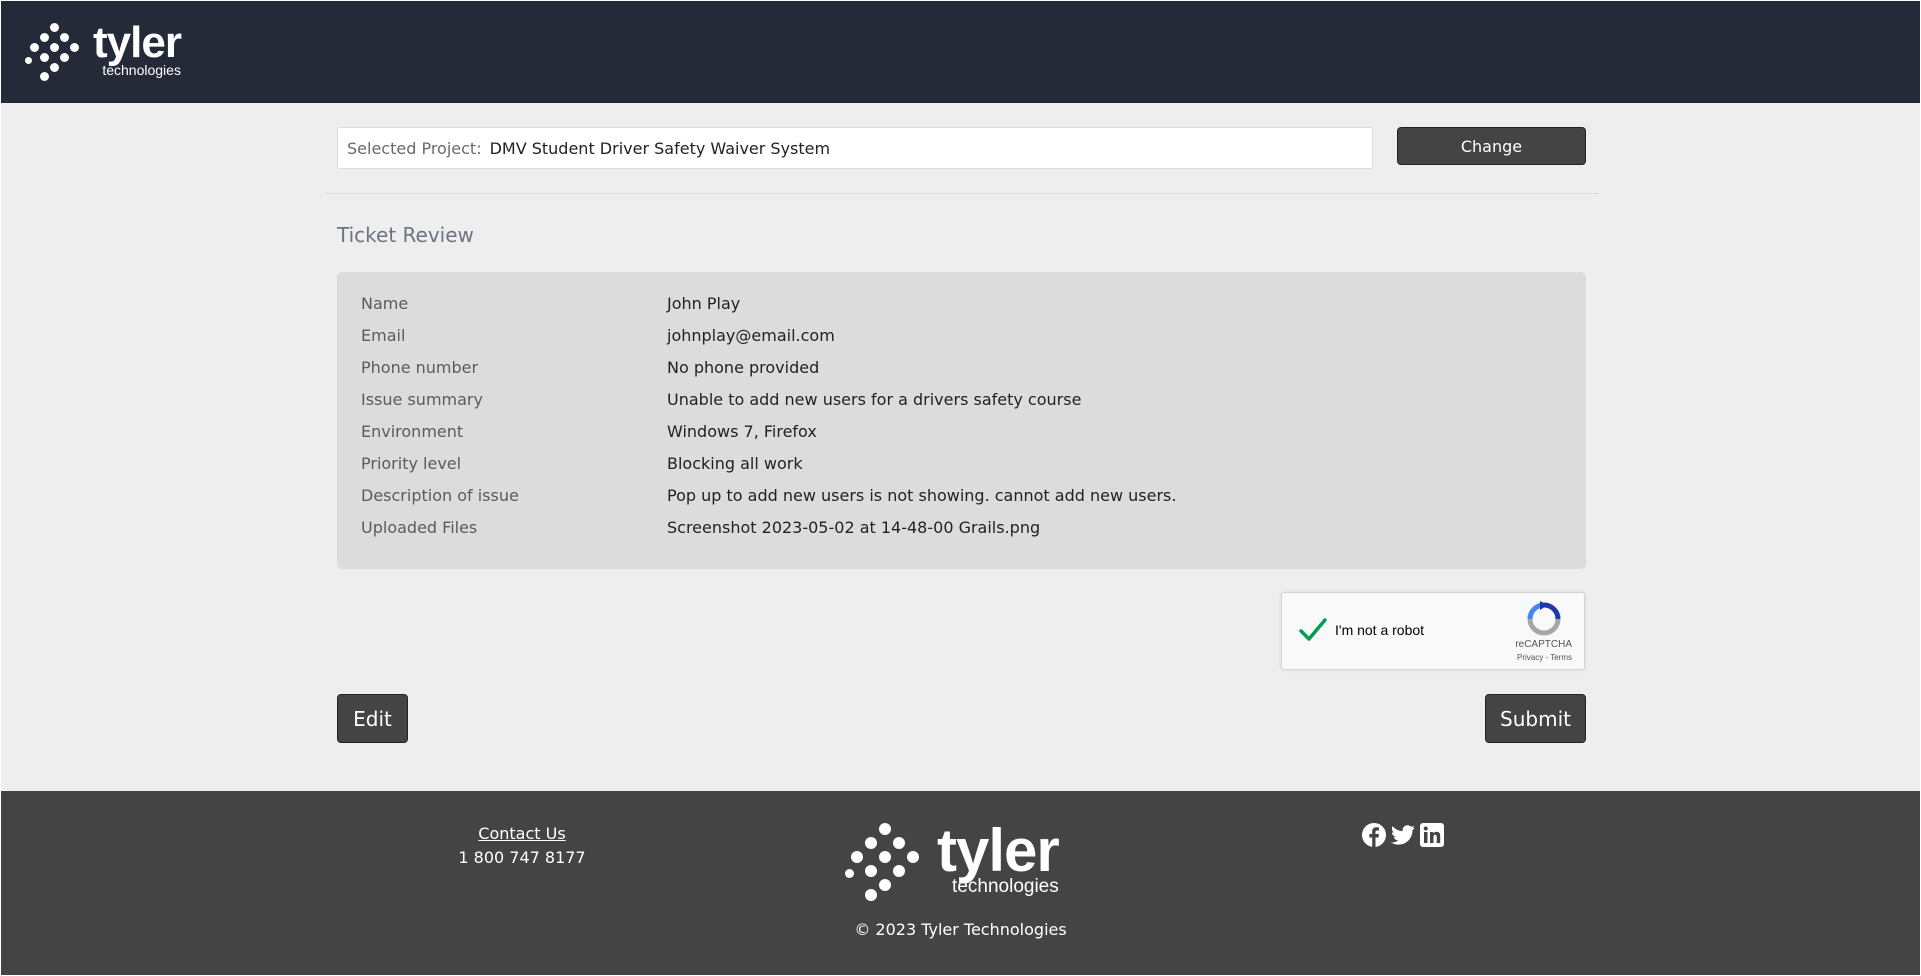 The height and width of the screenshot is (976, 1921). What do you see at coordinates (743, 367) in the screenshot?
I see `review-value: No phone provided` at bounding box center [743, 367].